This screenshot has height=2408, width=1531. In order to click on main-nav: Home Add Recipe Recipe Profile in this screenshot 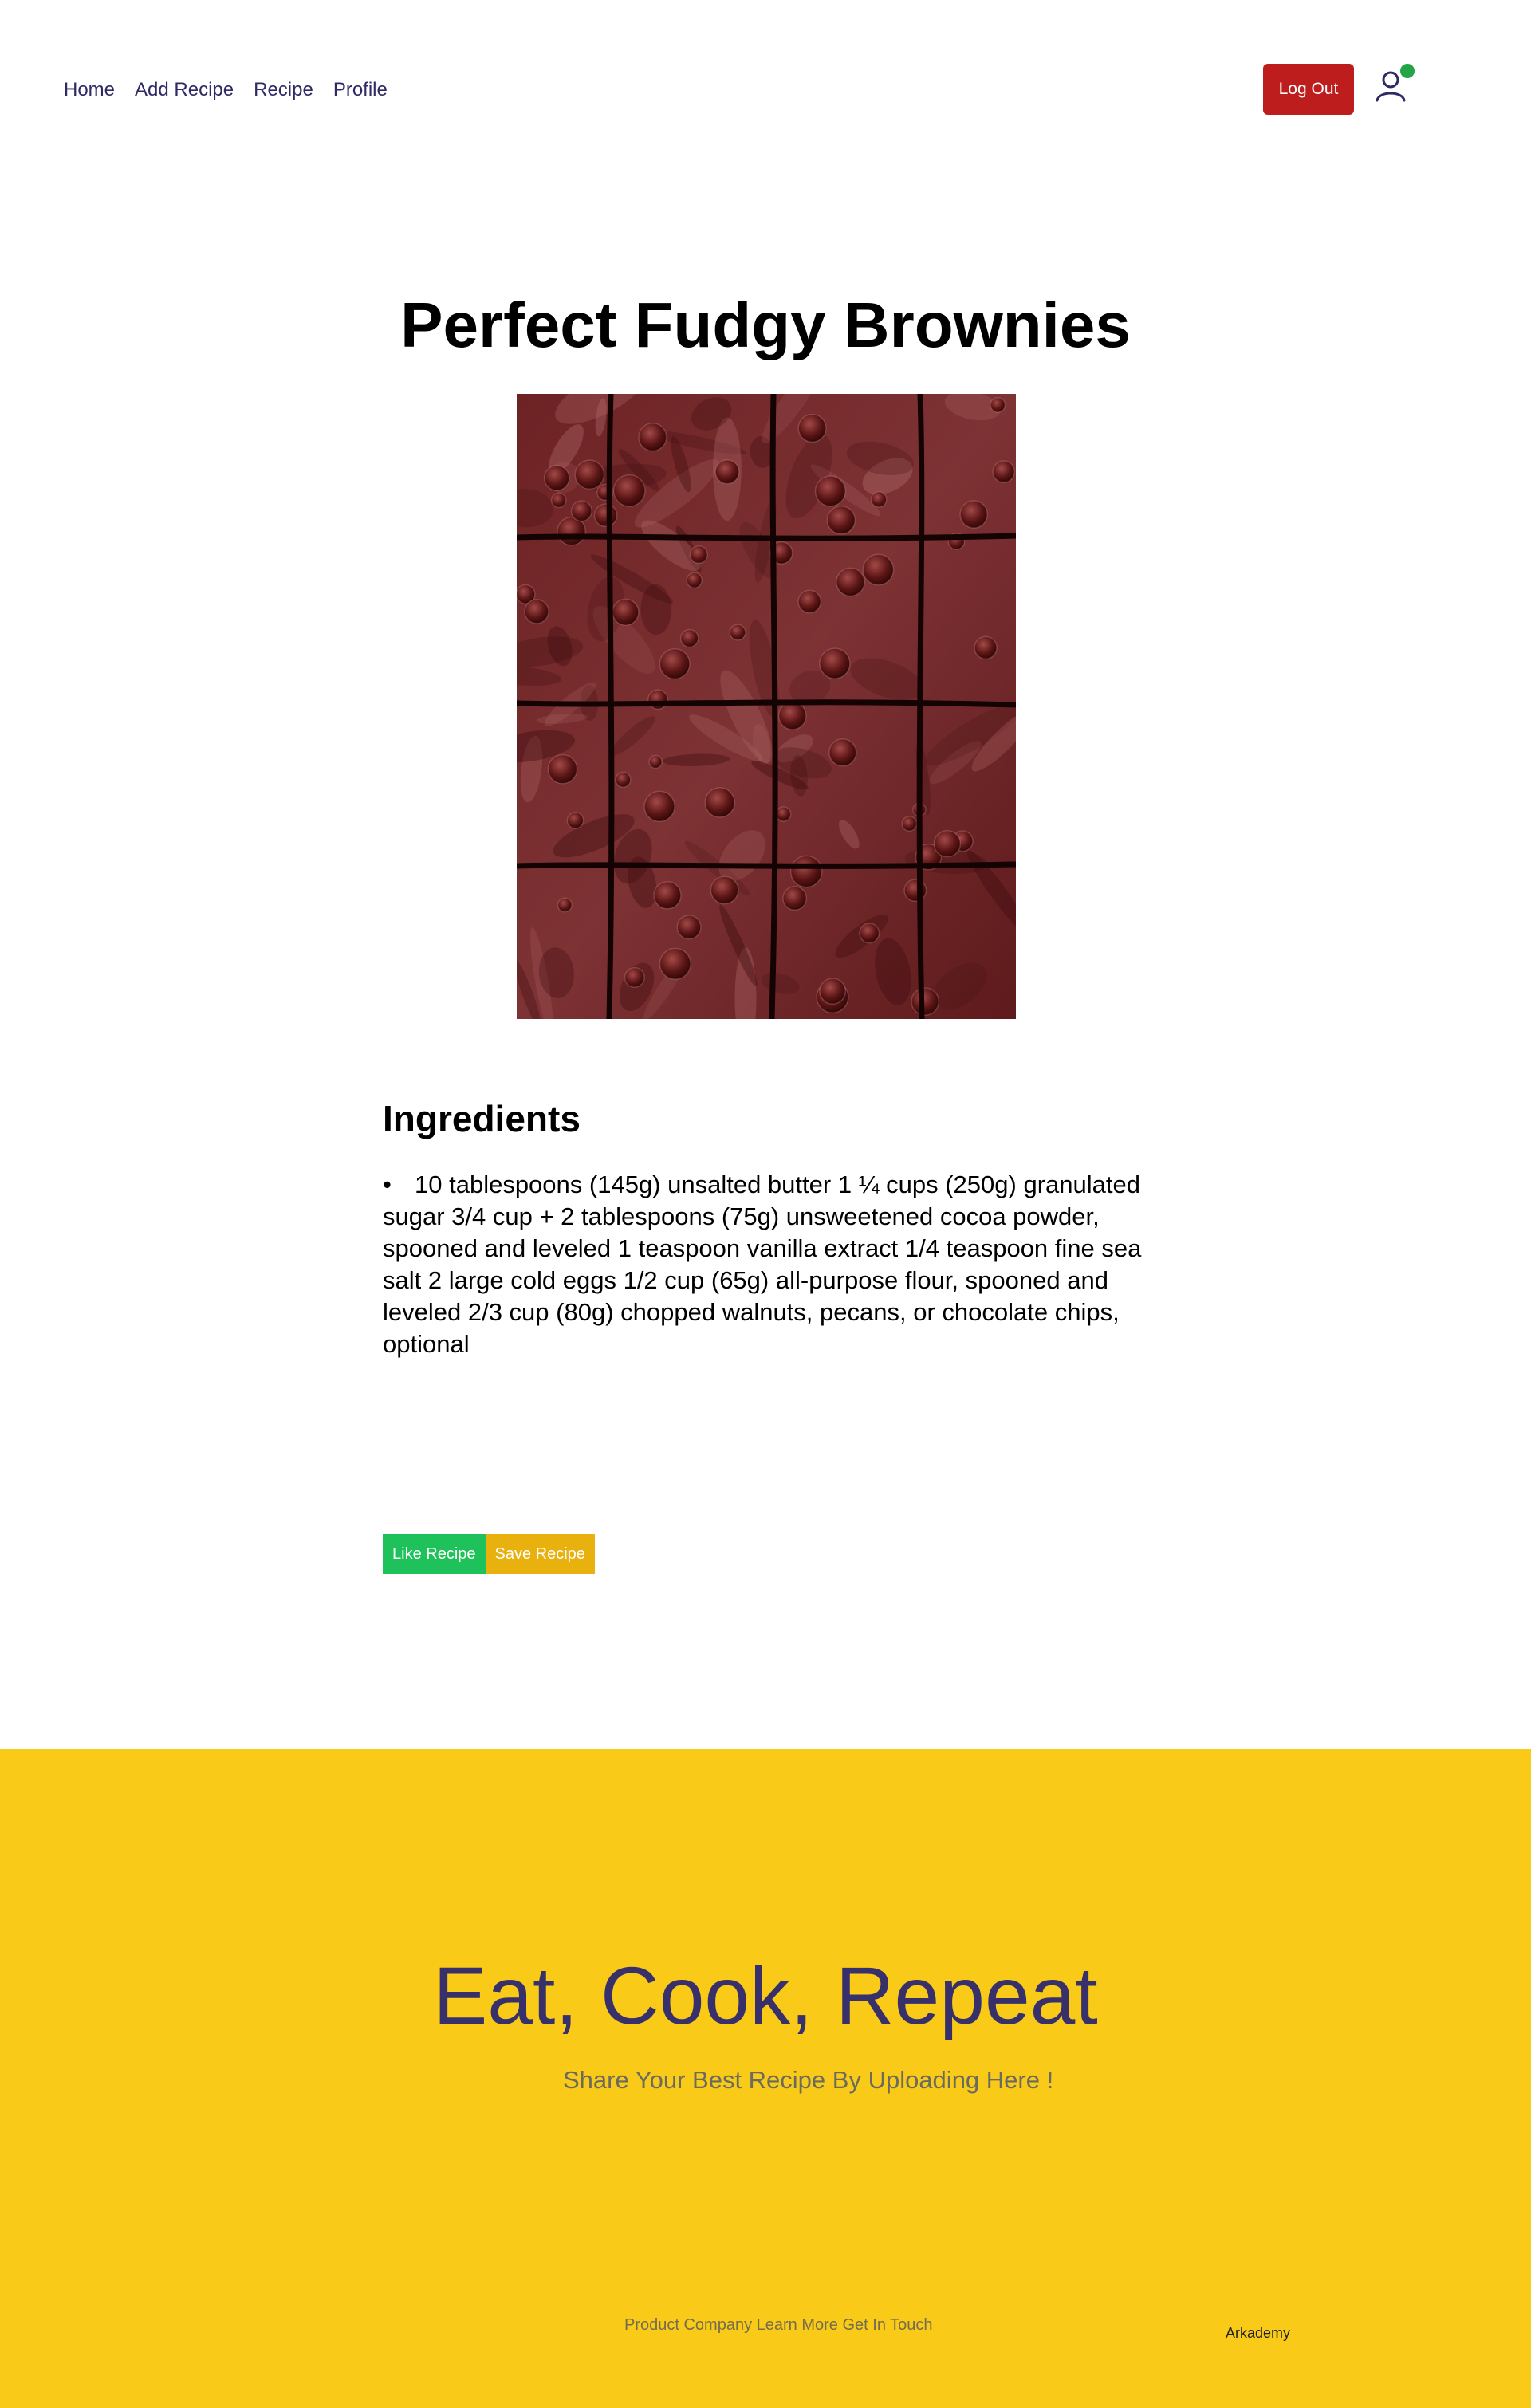, I will do `click(226, 90)`.